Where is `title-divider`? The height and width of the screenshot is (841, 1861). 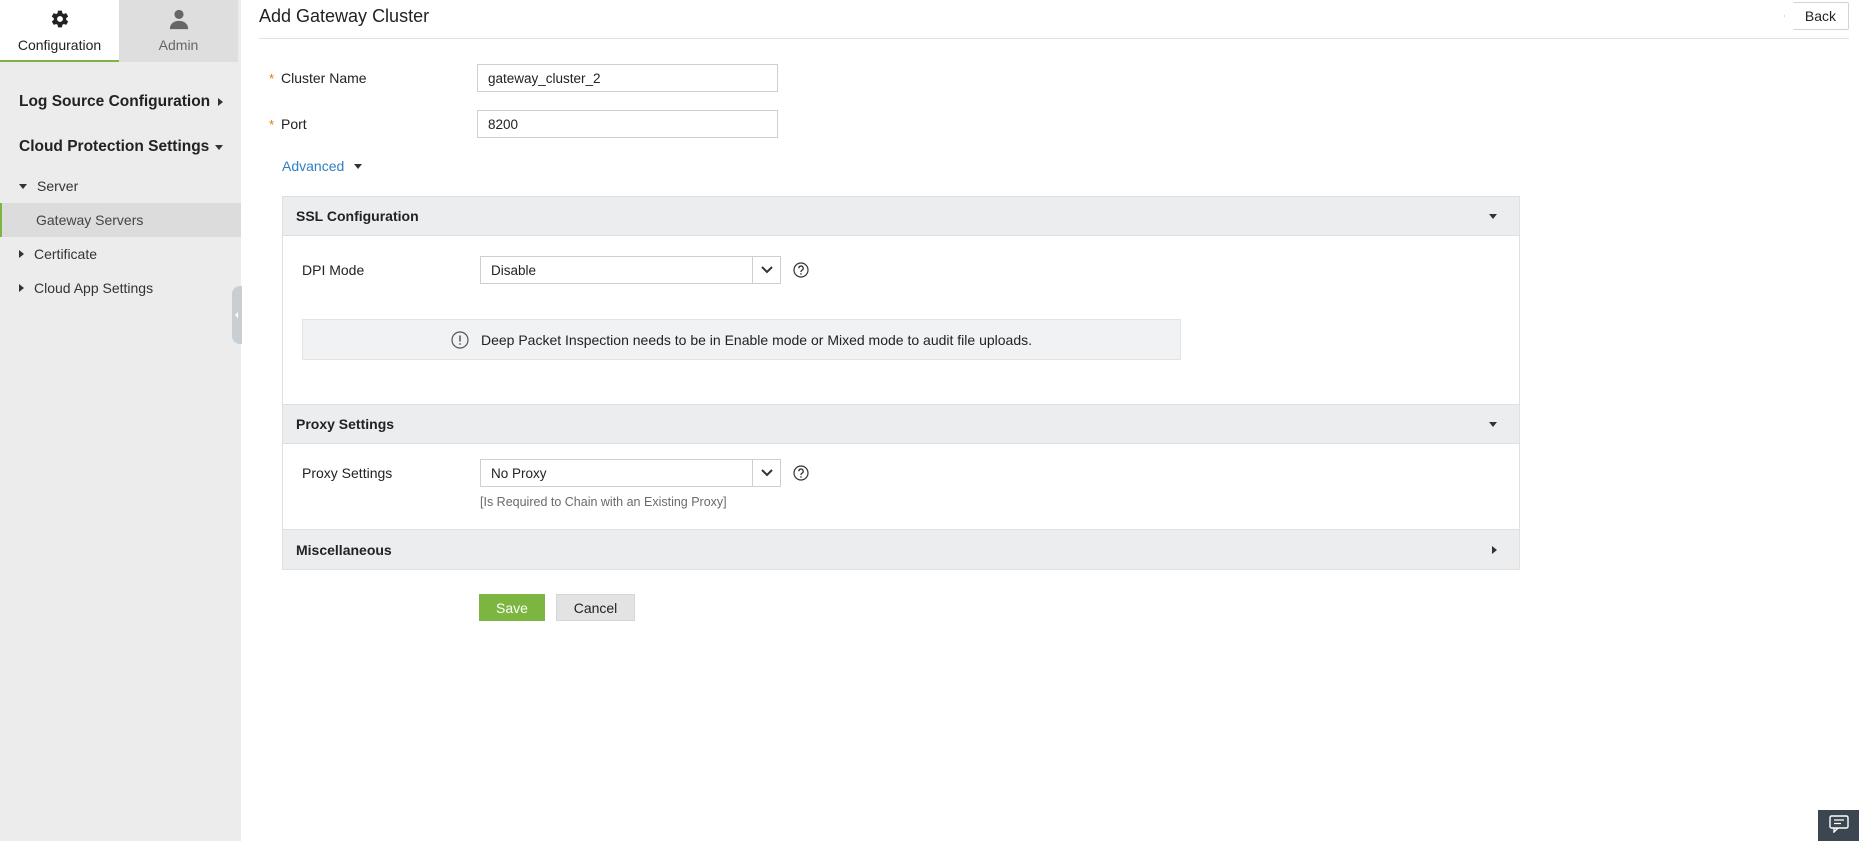
title-divider is located at coordinates (1054, 38).